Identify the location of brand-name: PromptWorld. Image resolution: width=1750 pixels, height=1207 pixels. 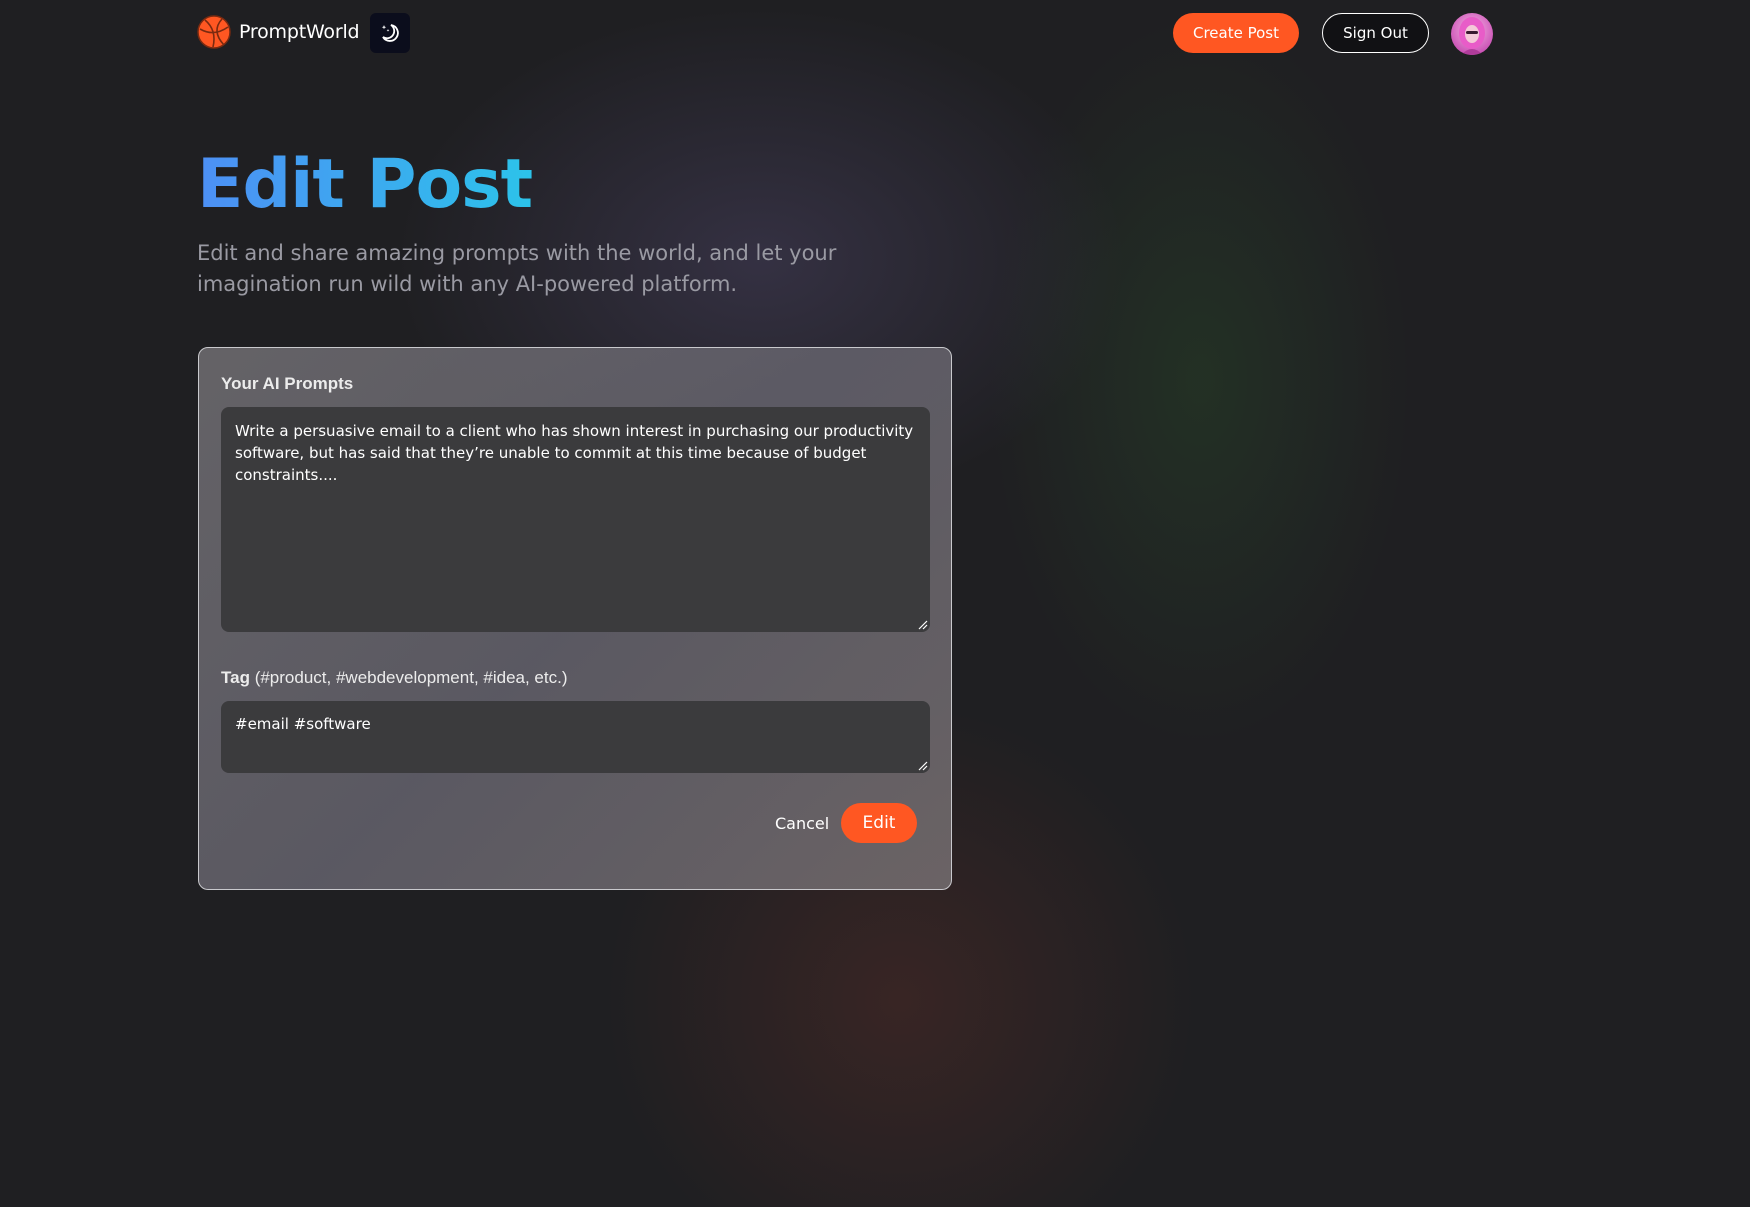
(299, 32).